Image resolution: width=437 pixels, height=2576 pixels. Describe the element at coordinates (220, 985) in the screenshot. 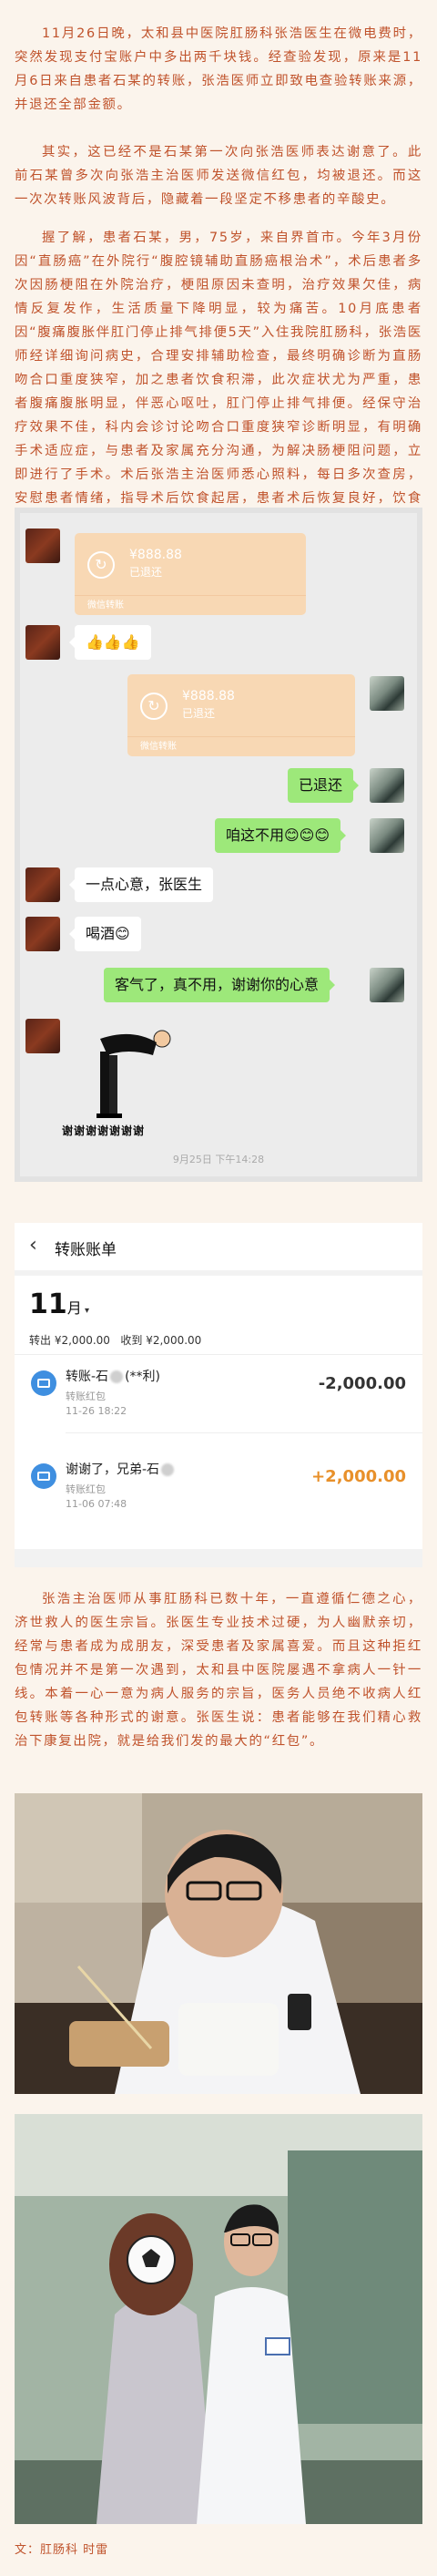

I see `message-bubble: 客气了，真不用，谢谢你的心意` at that location.